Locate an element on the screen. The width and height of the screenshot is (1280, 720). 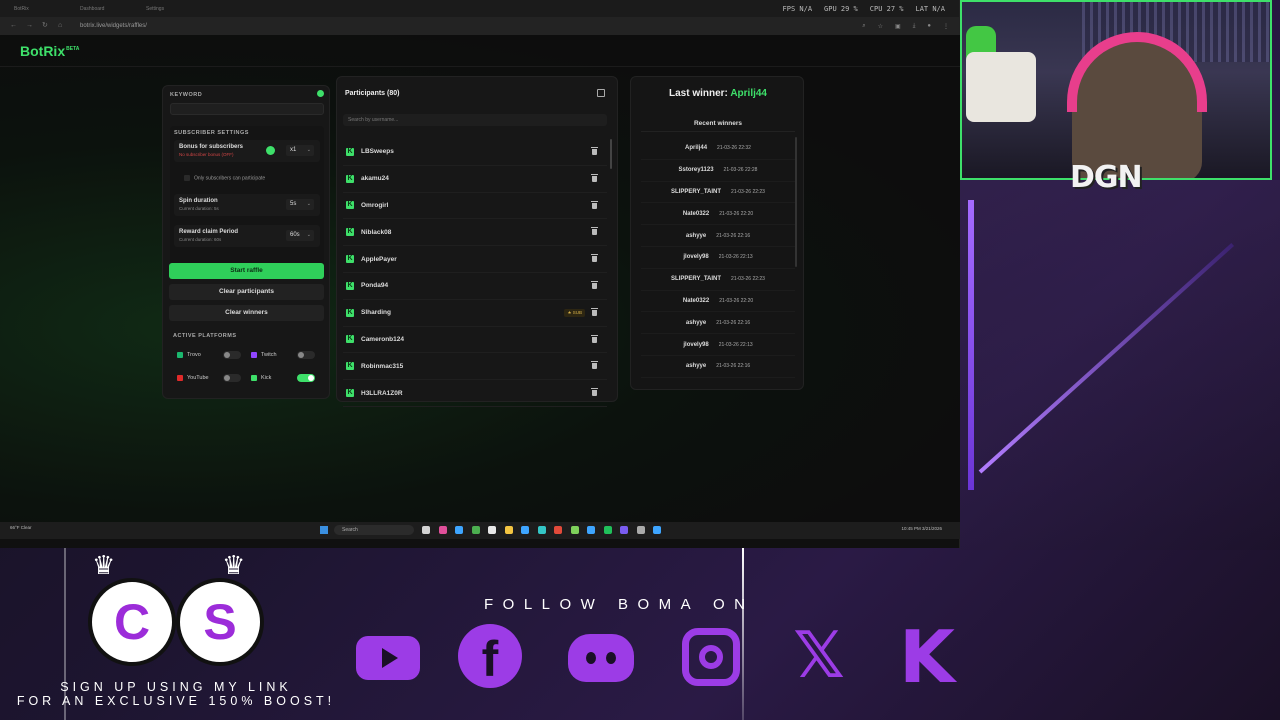
x-icon: 𝕏 is located at coordinates (819, 656).